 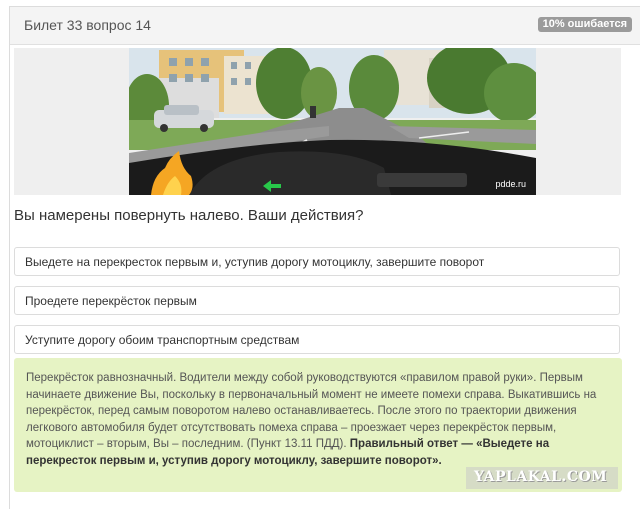 I want to click on photo-watermark: pdde.ru, so click(x=510, y=184).